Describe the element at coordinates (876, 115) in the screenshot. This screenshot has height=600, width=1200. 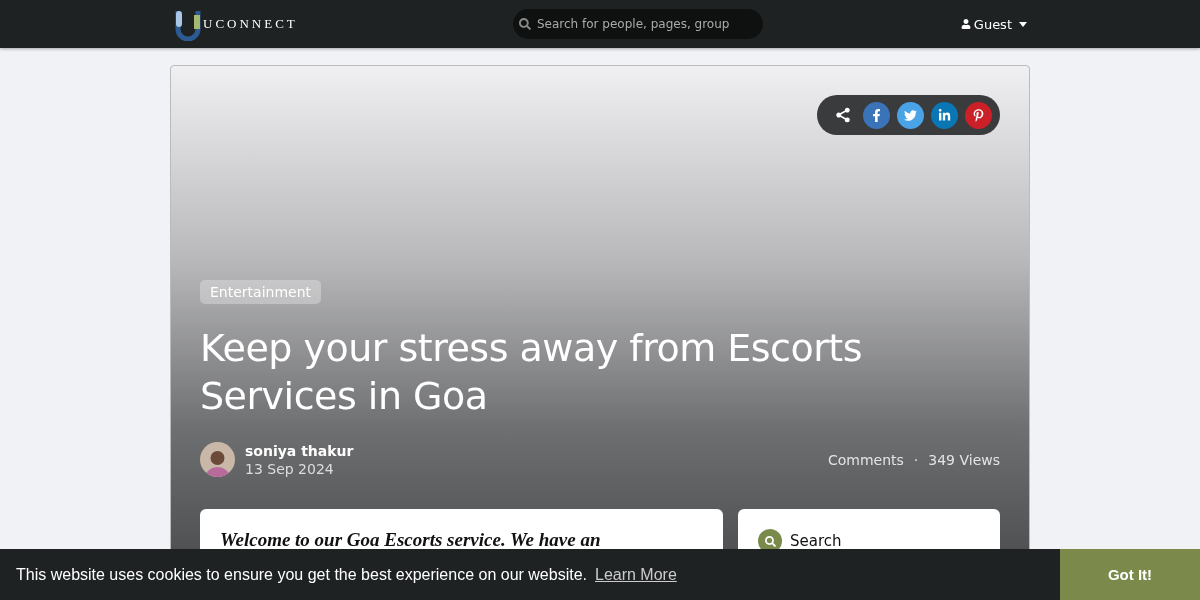
I see `facebook-icon` at that location.